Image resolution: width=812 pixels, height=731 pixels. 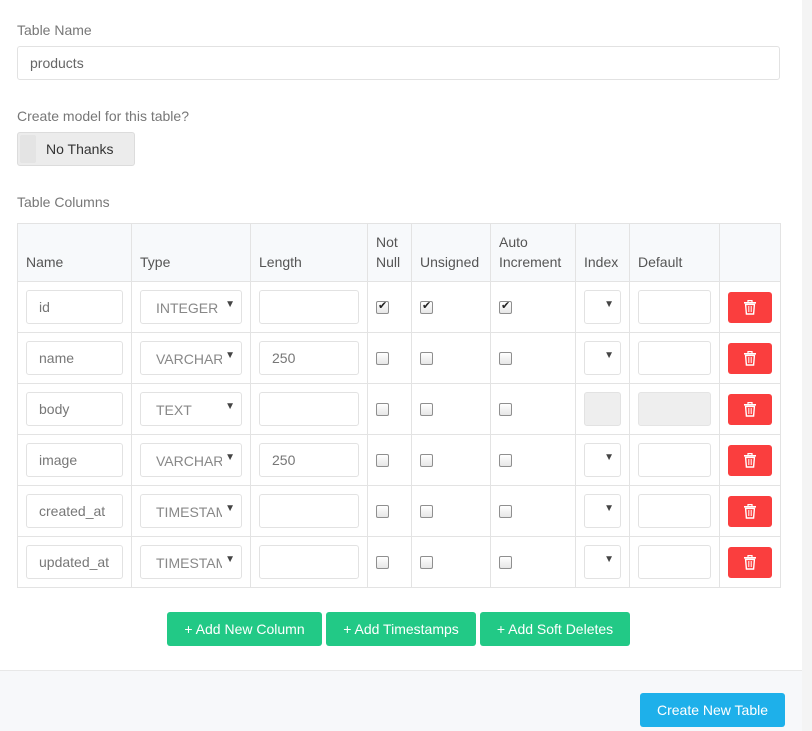 I want to click on header-default: Default, so click(x=674, y=252).